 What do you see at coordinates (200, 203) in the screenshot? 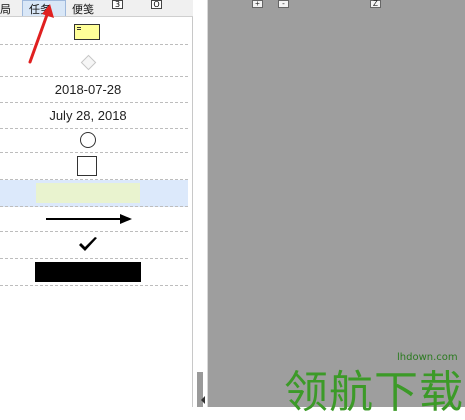
I see `panel-scroll-gutter` at bounding box center [200, 203].